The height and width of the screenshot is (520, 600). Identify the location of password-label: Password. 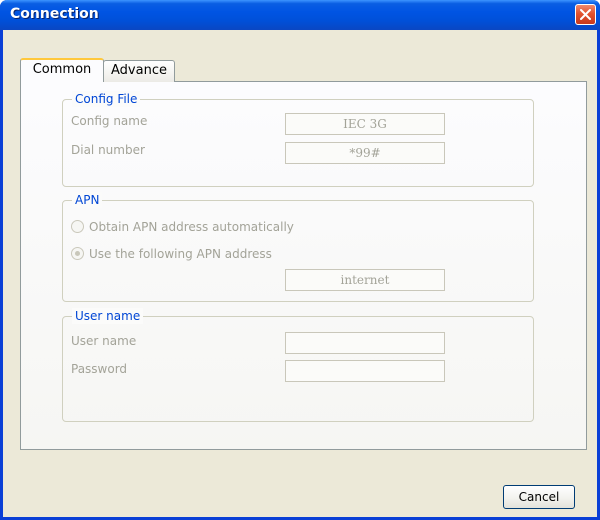
(99, 369).